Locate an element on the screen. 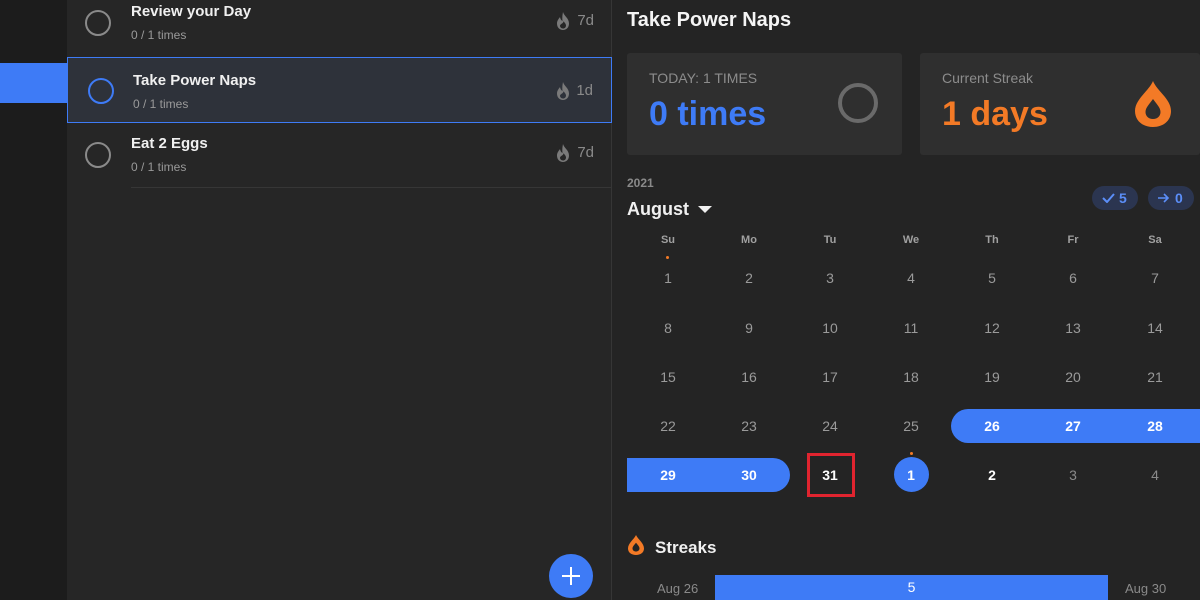  check-icon is located at coordinates (1108, 198).